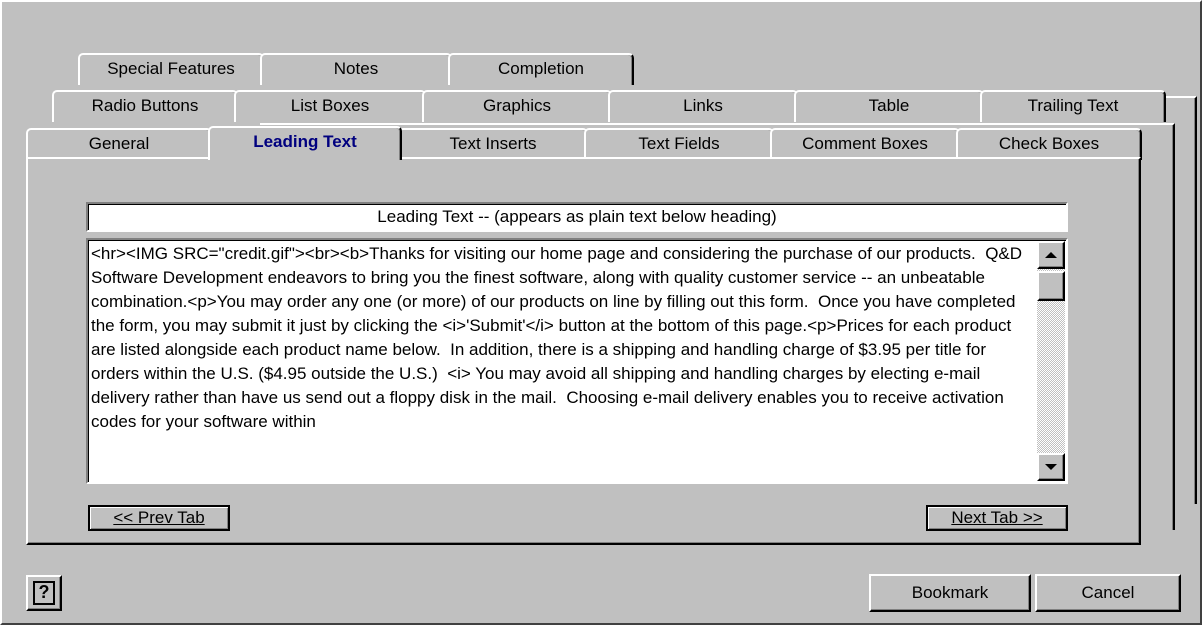 This screenshot has height=625, width=1202. I want to click on cancel-button: Cancel, so click(1108, 593).